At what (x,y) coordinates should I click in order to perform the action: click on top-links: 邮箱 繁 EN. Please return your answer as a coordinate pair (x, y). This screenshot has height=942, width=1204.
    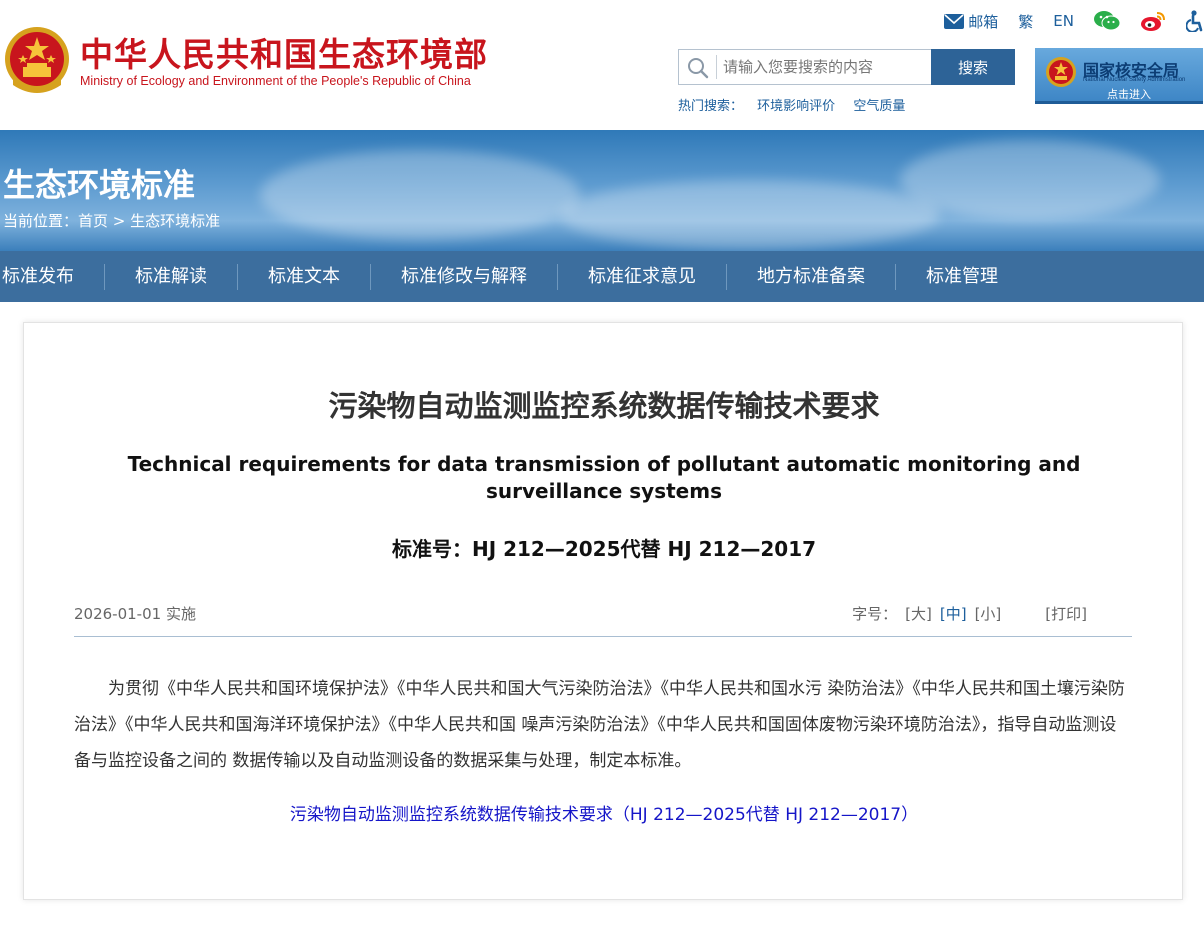
    Looking at the image, I should click on (1064, 21).